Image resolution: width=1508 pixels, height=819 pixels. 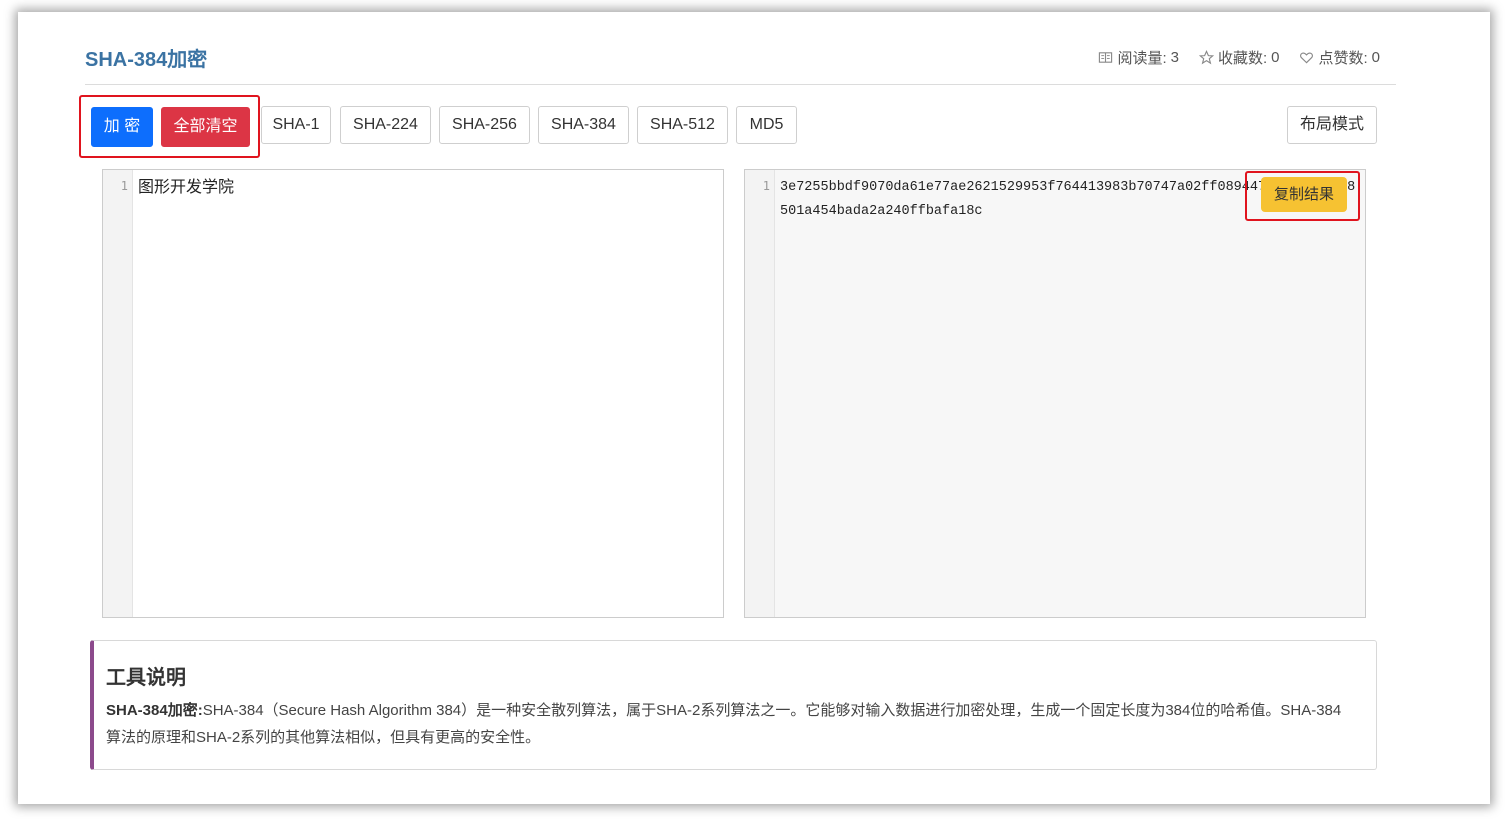 What do you see at coordinates (1375, 57) in the screenshot?
I see `likes-count: 0` at bounding box center [1375, 57].